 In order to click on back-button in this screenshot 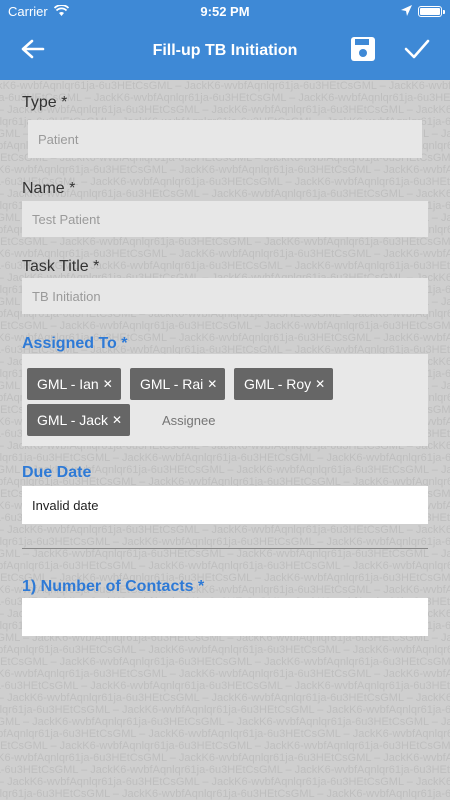, I will do `click(33, 51)`.